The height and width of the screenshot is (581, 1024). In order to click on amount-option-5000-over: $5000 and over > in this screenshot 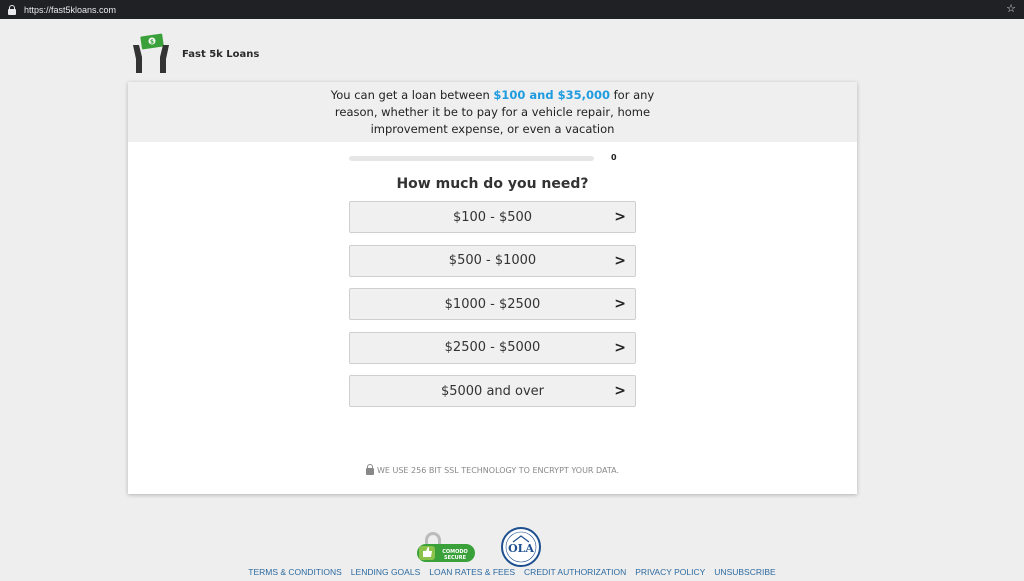, I will do `click(492, 391)`.